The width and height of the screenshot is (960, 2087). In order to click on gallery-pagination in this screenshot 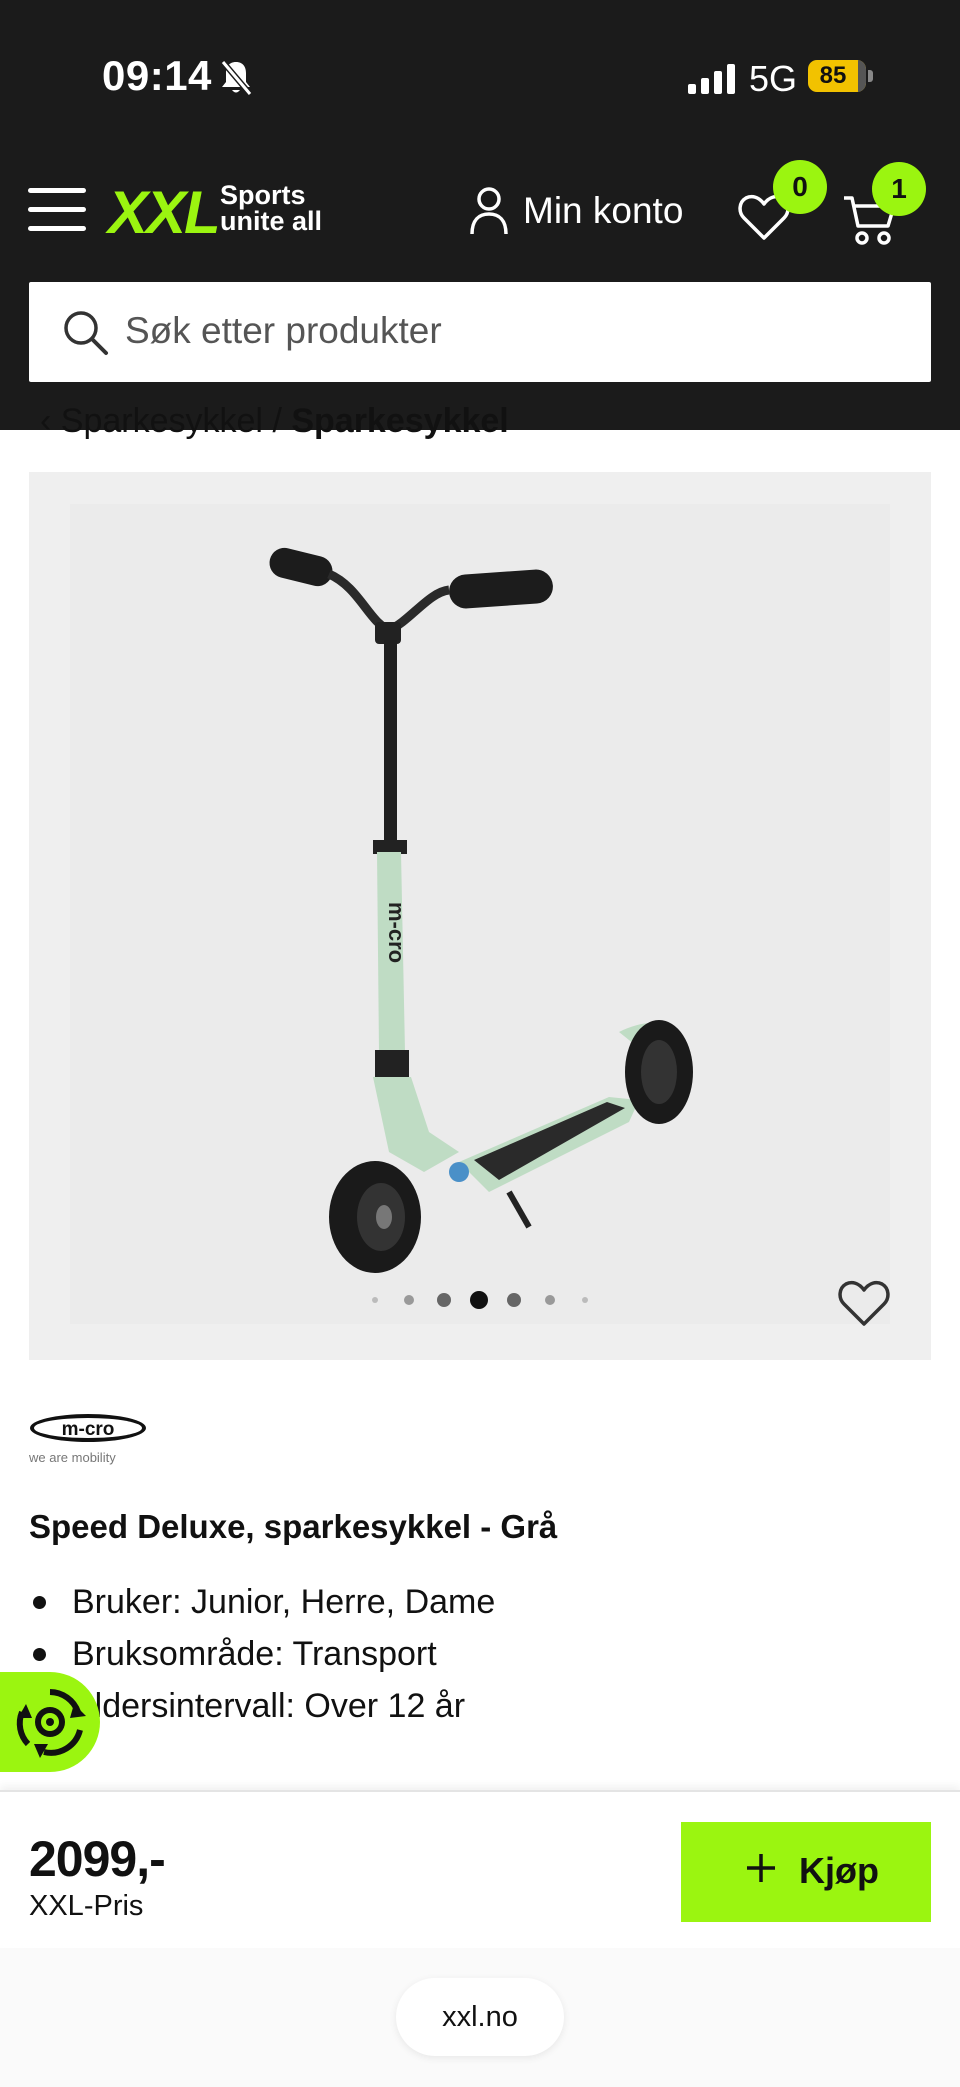, I will do `click(480, 1300)`.